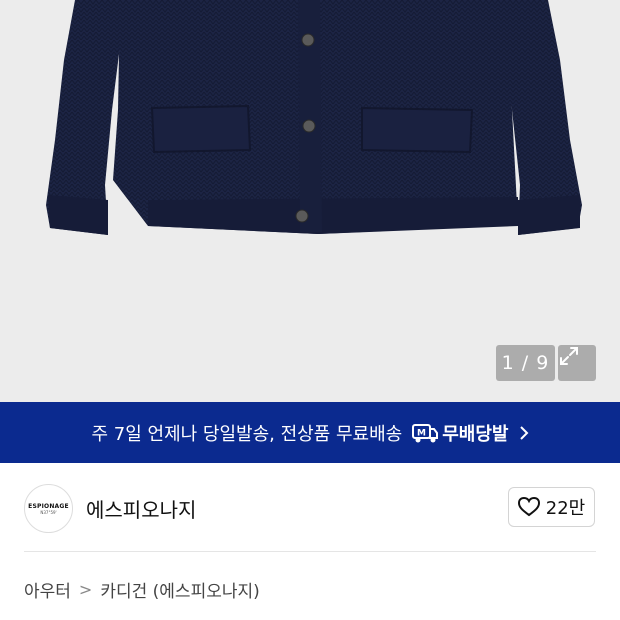  Describe the element at coordinates (569, 356) in the screenshot. I see `expand-icon` at that location.